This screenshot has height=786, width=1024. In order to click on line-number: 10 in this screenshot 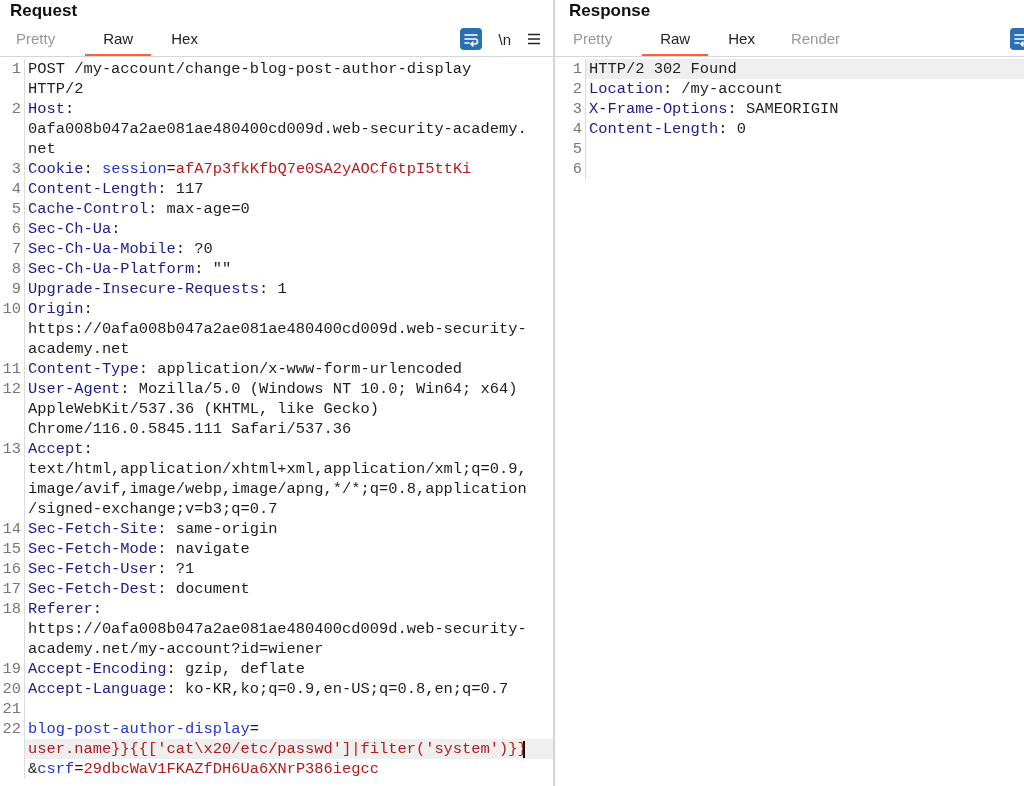, I will do `click(11, 309)`.